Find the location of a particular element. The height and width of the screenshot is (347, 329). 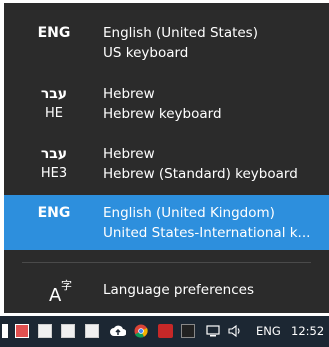

app-dark-icon is located at coordinates (188, 331).